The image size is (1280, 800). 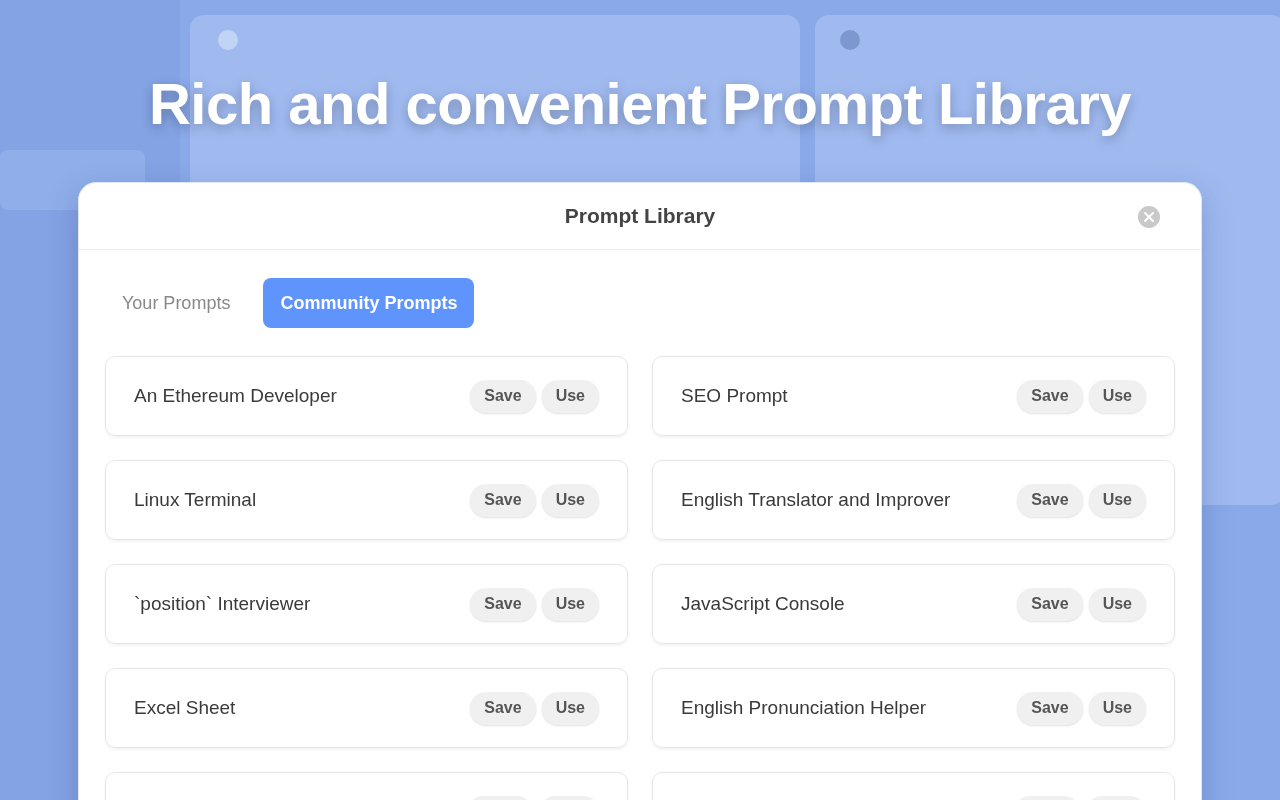 What do you see at coordinates (223, 604) in the screenshot?
I see `prompt-title: `position` Interviewer` at bounding box center [223, 604].